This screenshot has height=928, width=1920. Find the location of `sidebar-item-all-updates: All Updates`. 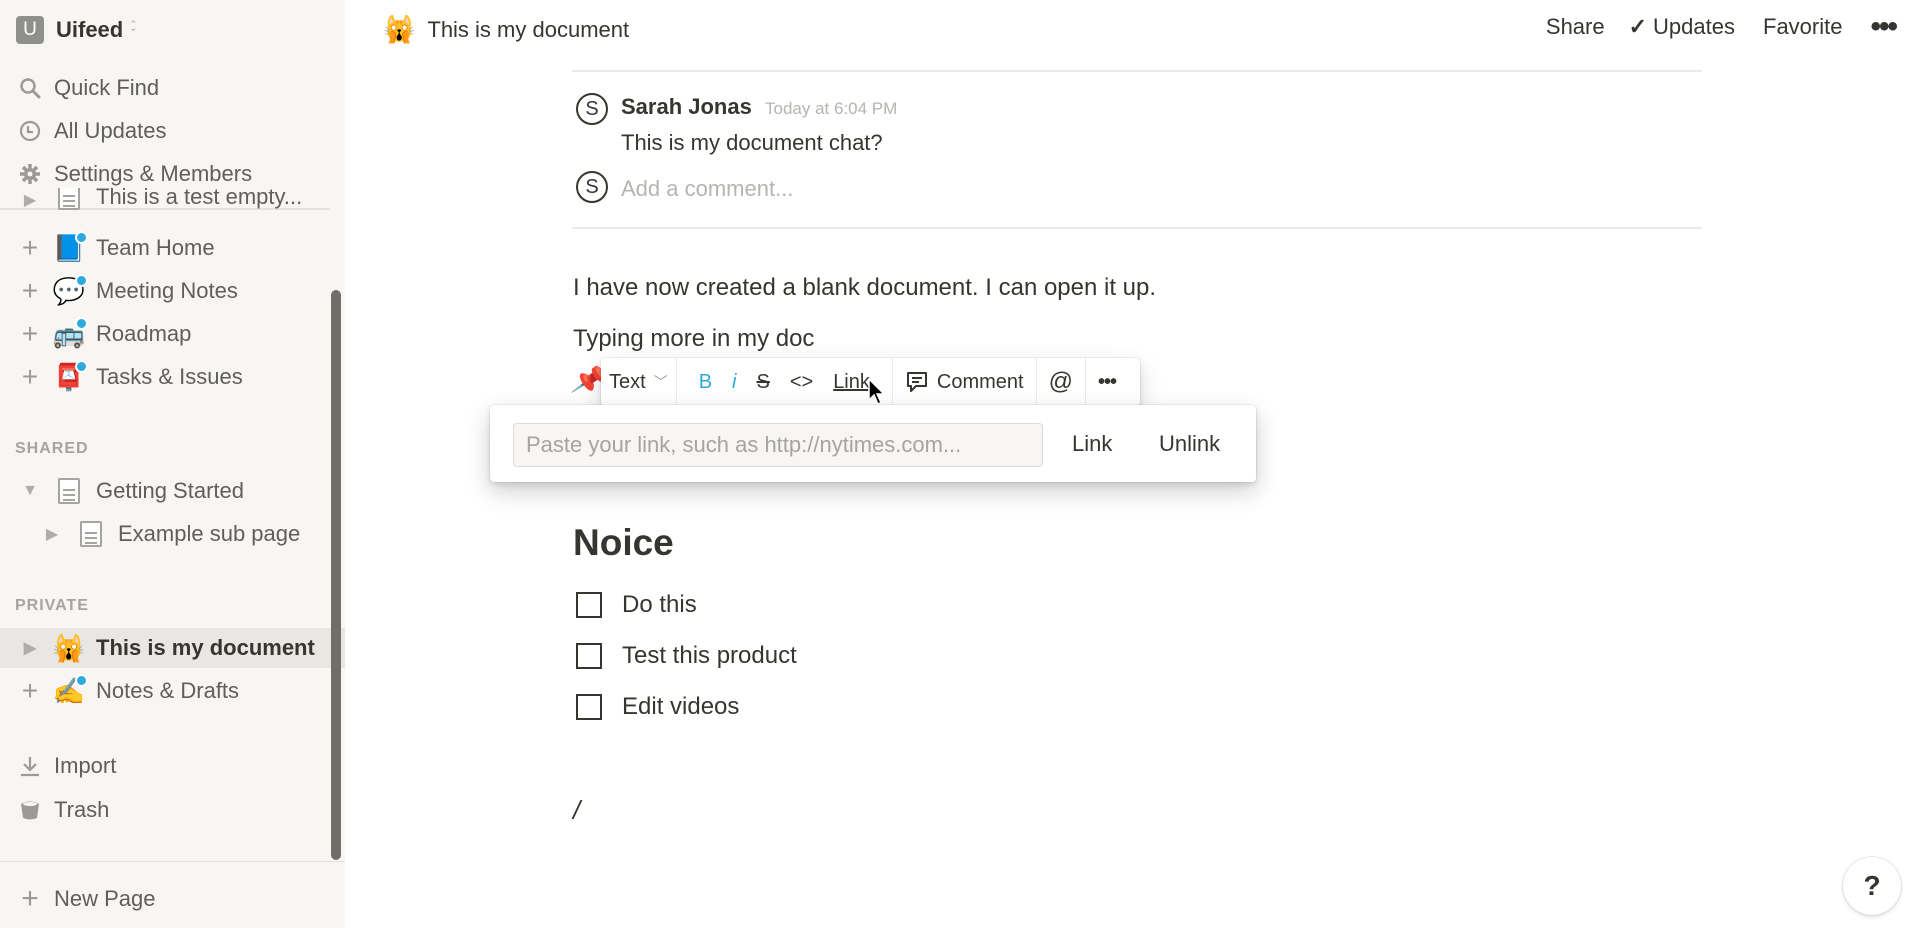

sidebar-item-all-updates: All Updates is located at coordinates (172, 131).